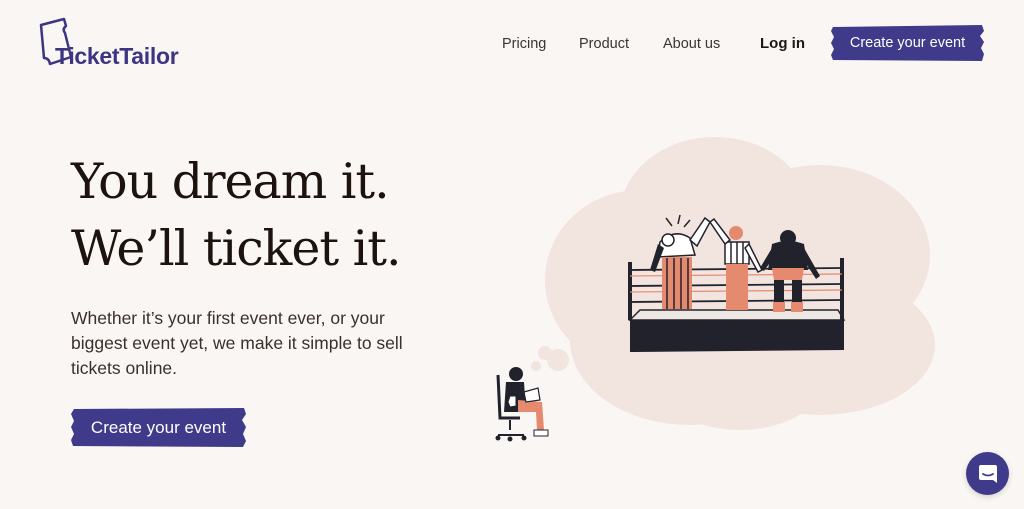  I want to click on header-cta-label: Create your event, so click(907, 43).